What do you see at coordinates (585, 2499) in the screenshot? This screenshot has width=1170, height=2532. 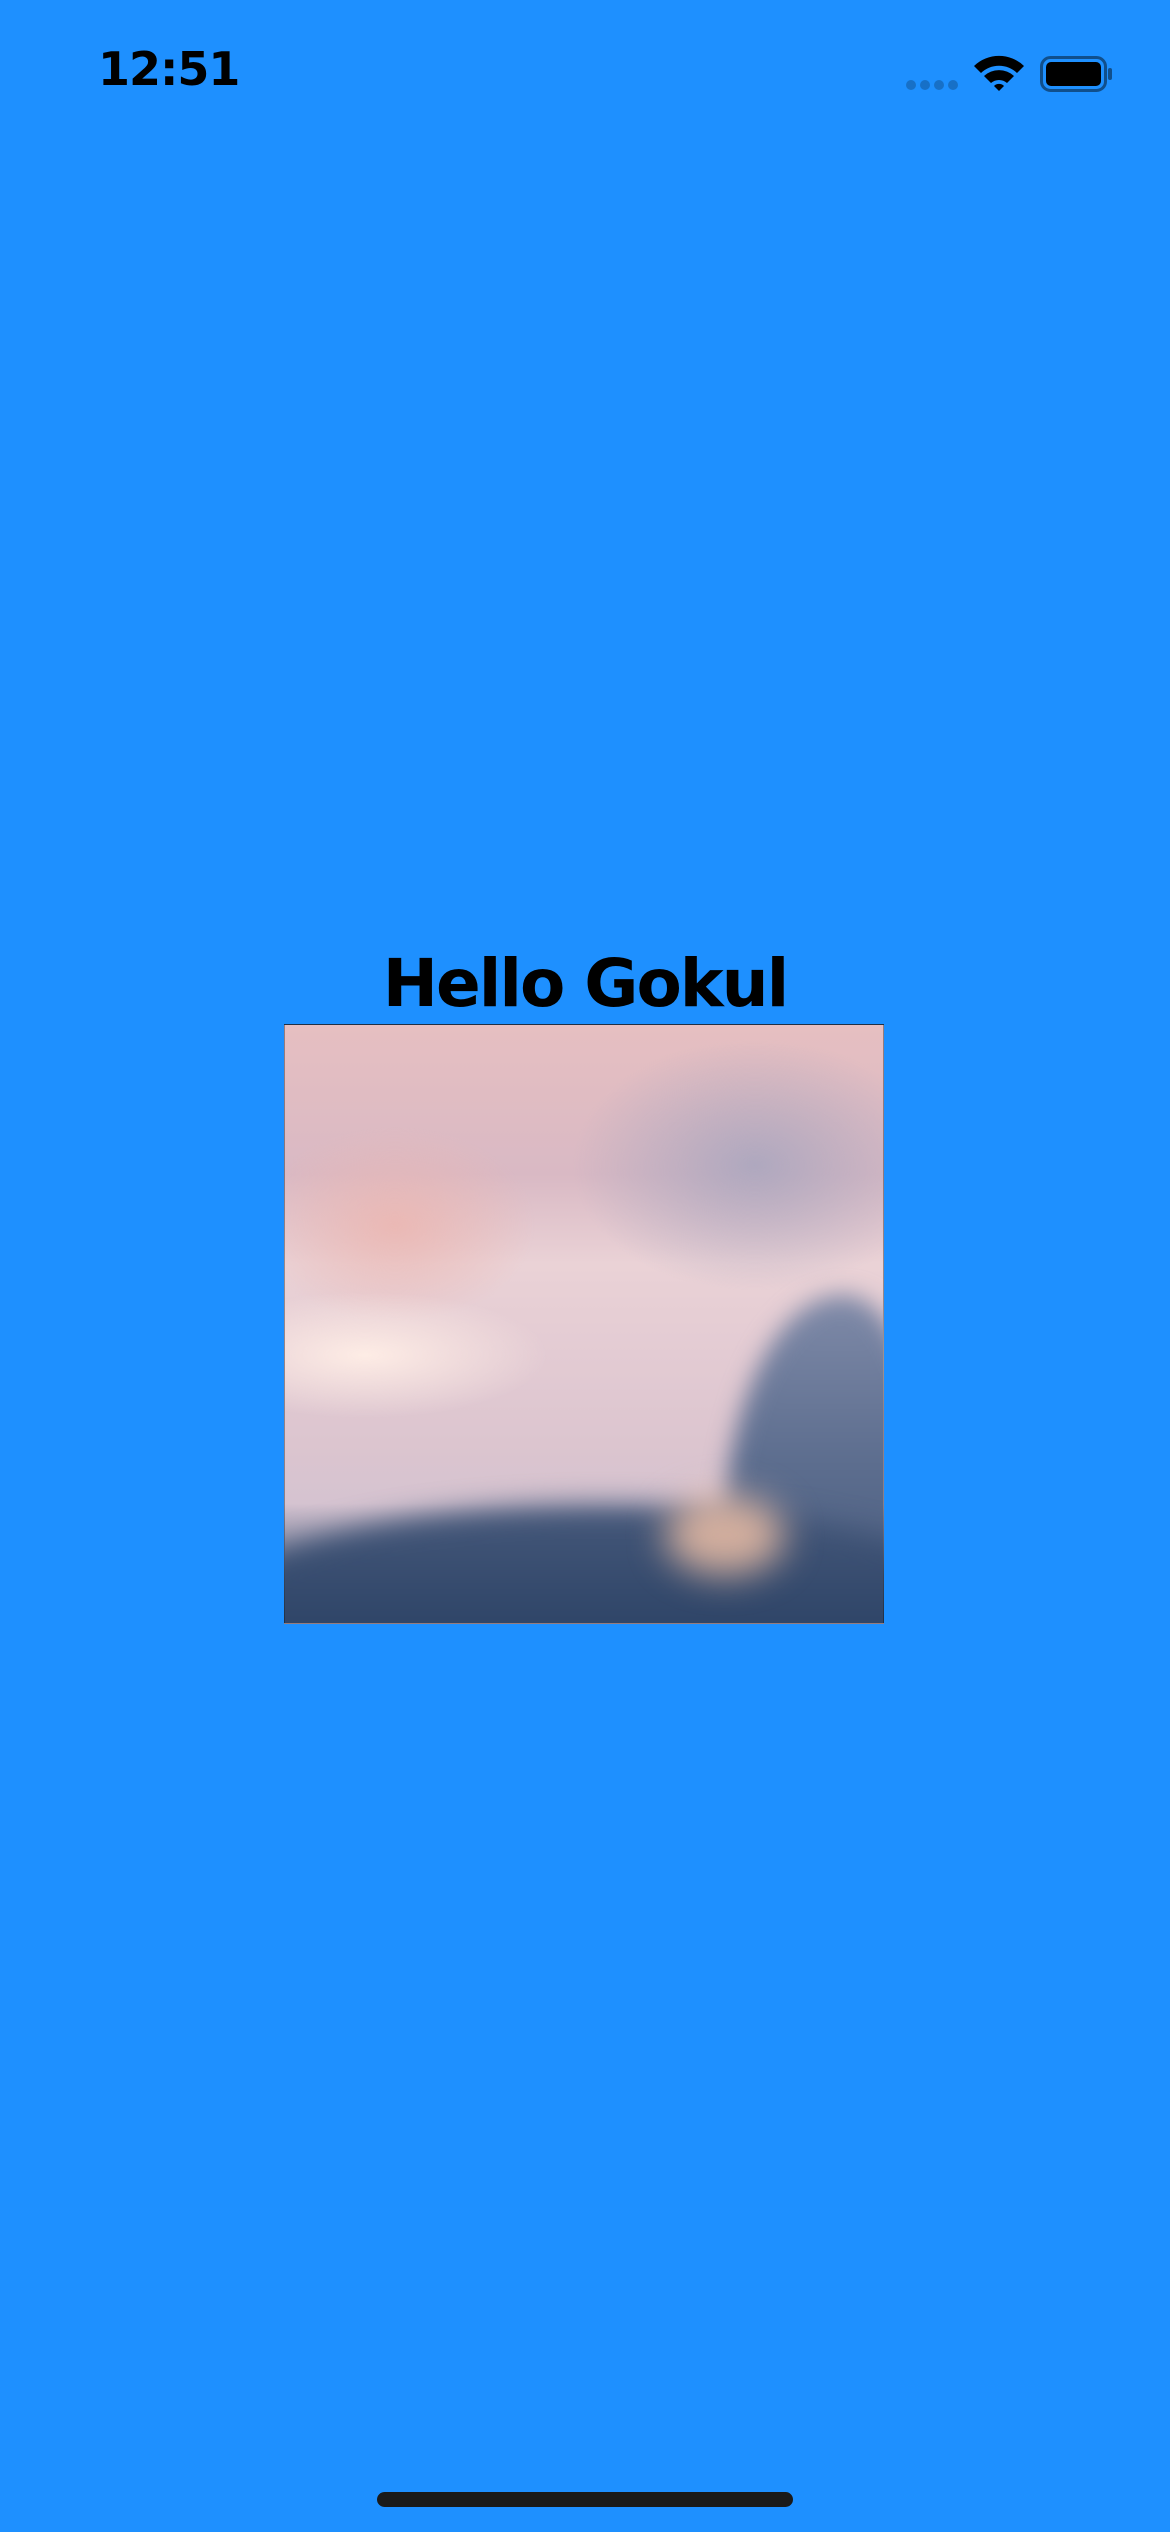 I see `home-indicator` at bounding box center [585, 2499].